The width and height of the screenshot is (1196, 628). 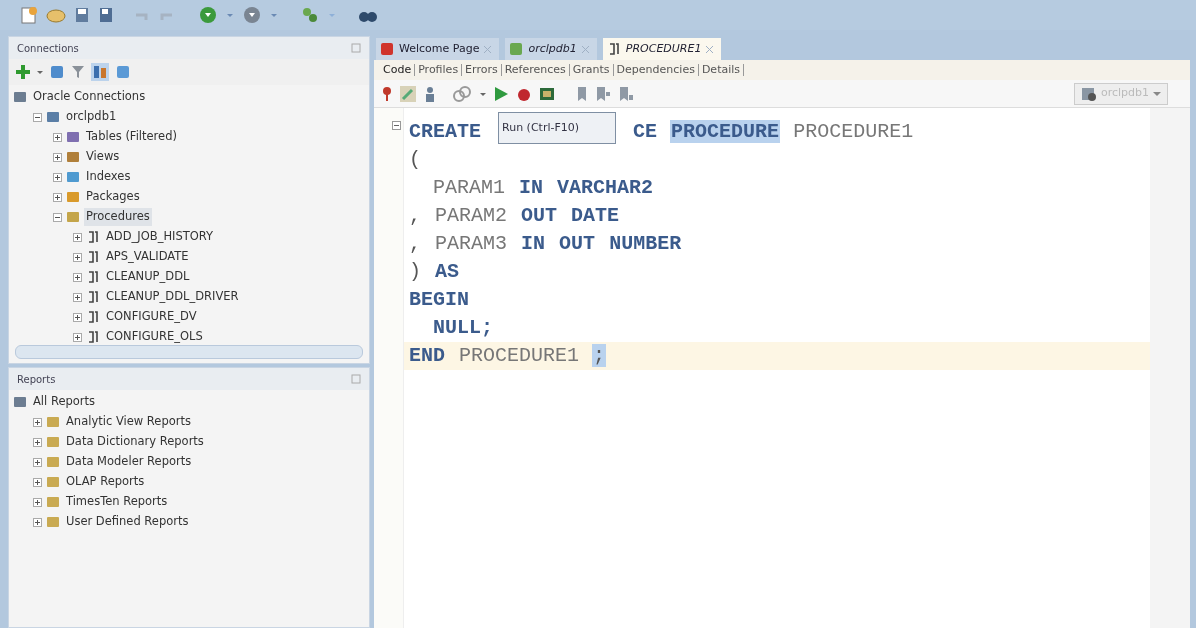 I want to click on database-search-icon, so click(x=1088, y=93).